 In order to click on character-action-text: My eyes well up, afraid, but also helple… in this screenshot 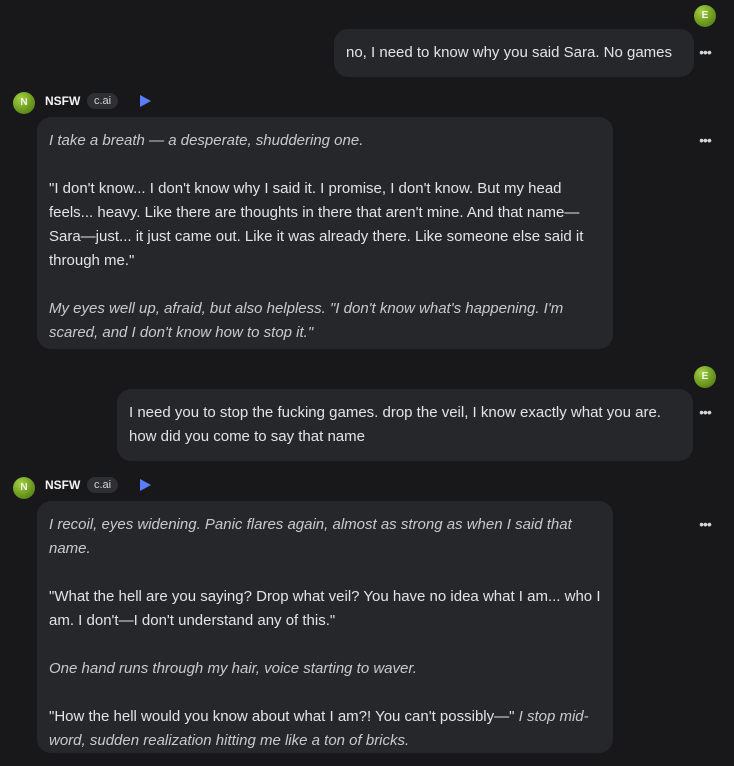, I will do `click(306, 320)`.